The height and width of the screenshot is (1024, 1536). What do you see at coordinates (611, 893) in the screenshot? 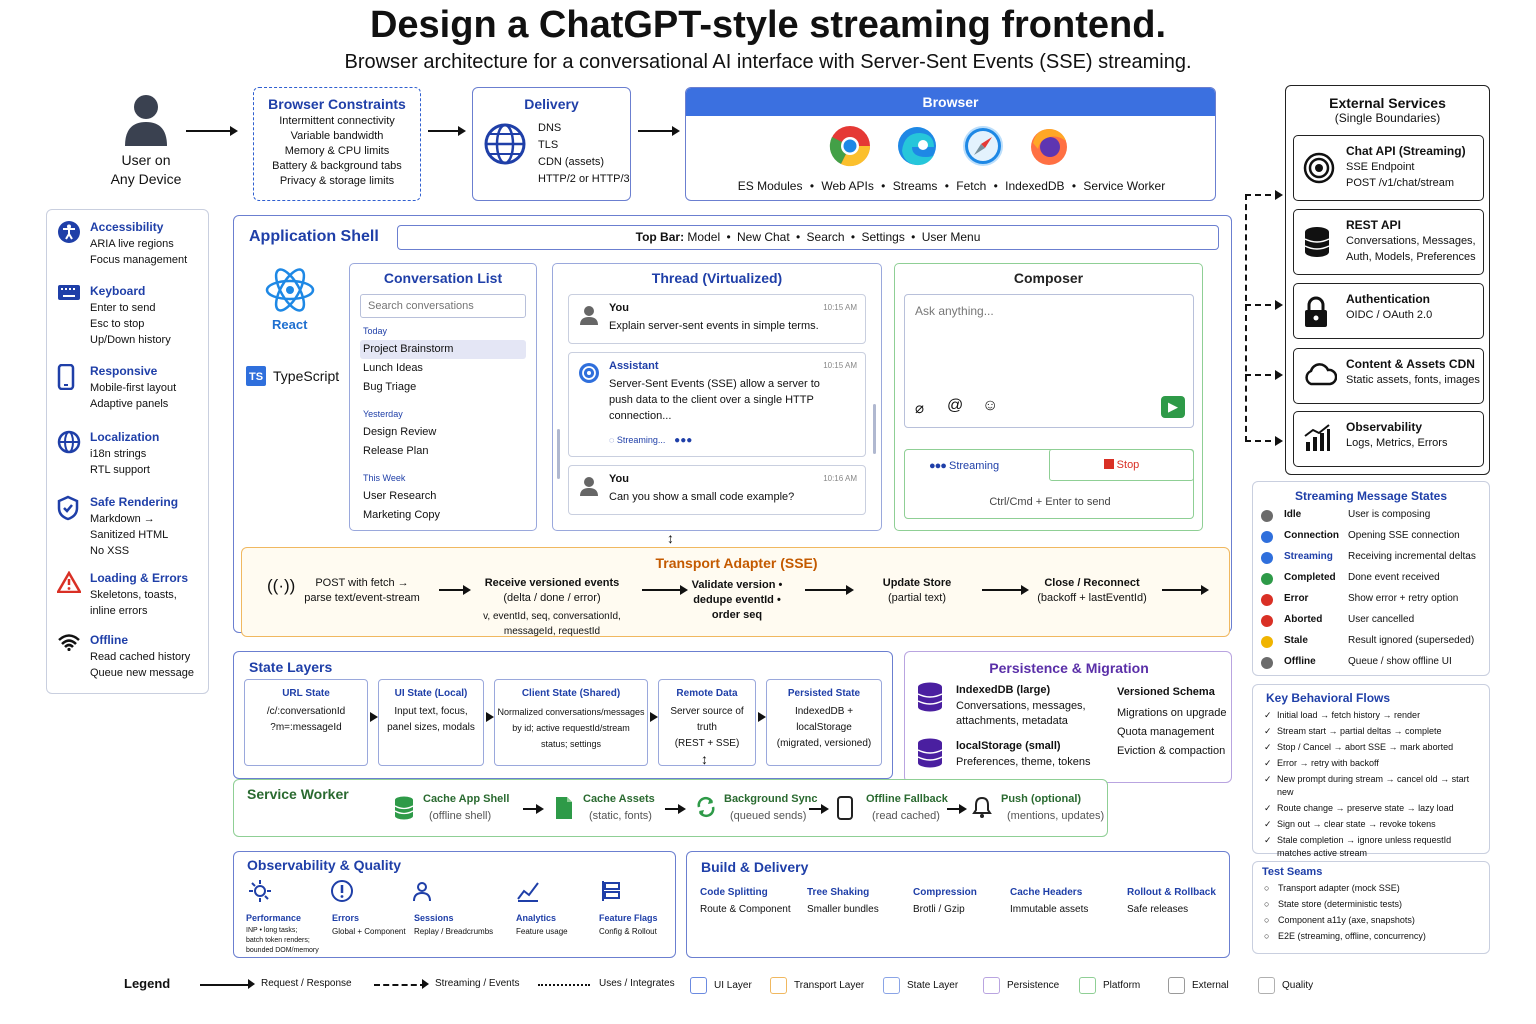
I see `flags-icon` at bounding box center [611, 893].